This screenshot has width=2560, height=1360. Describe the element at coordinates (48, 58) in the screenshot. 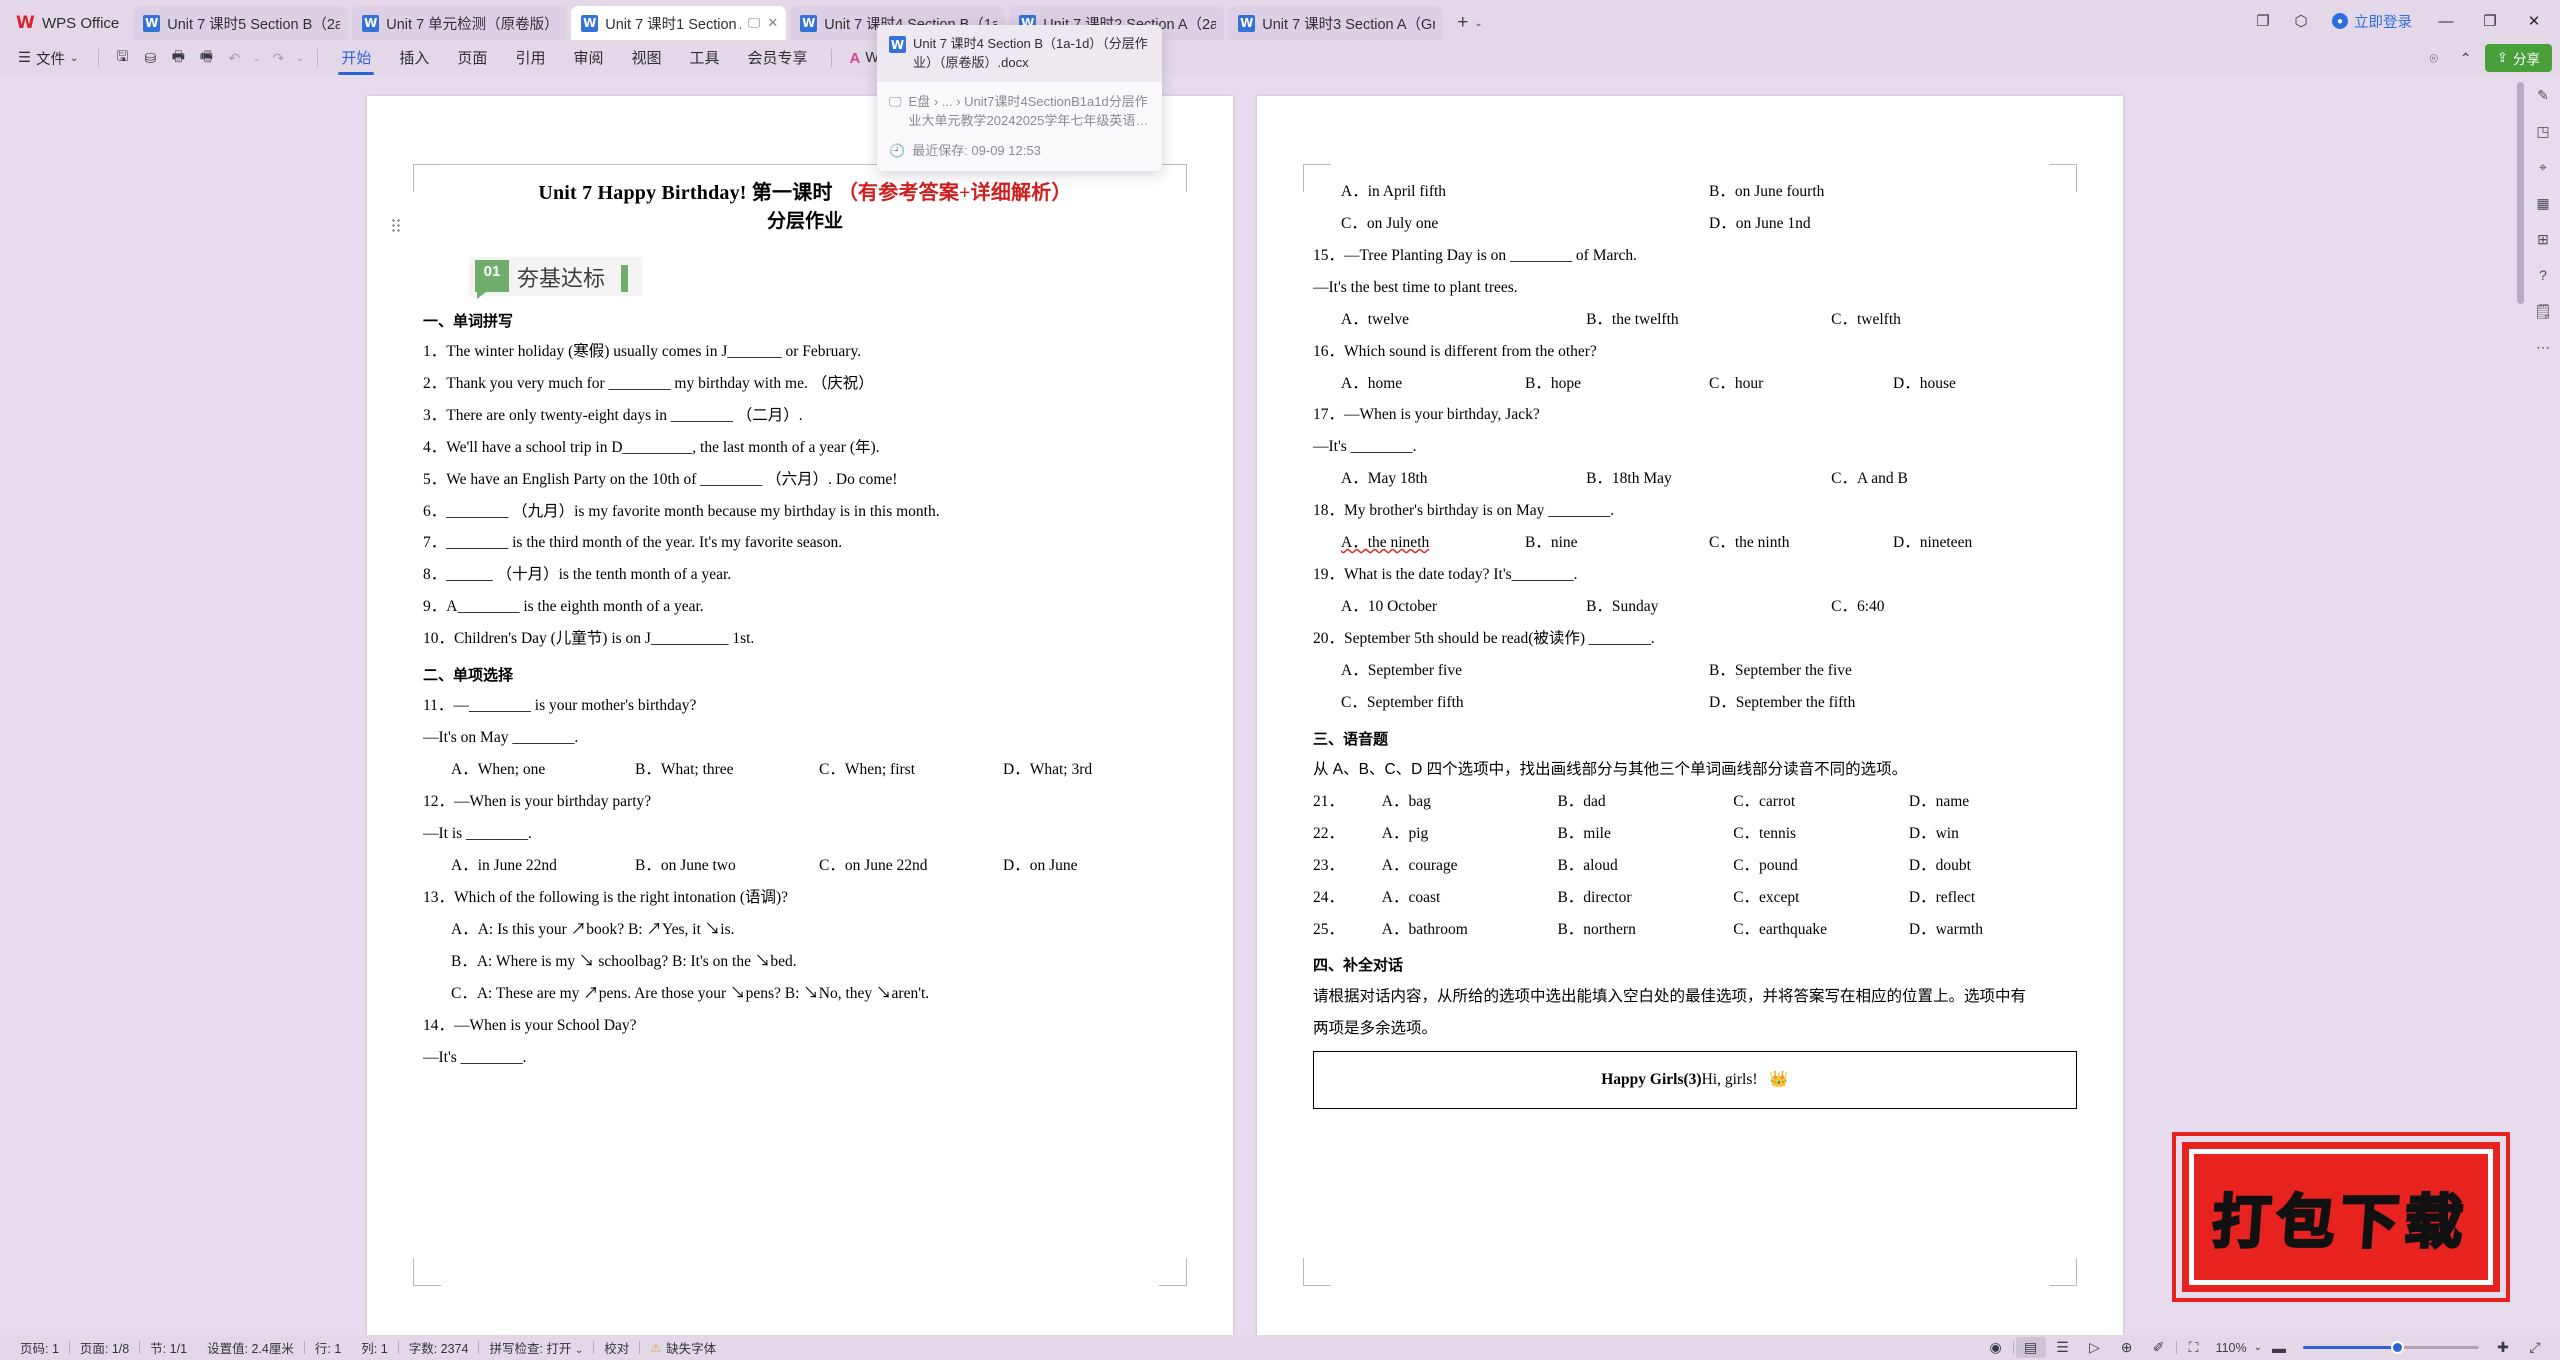

I see `file-menu-button: ☰ 文件 ⌄` at that location.